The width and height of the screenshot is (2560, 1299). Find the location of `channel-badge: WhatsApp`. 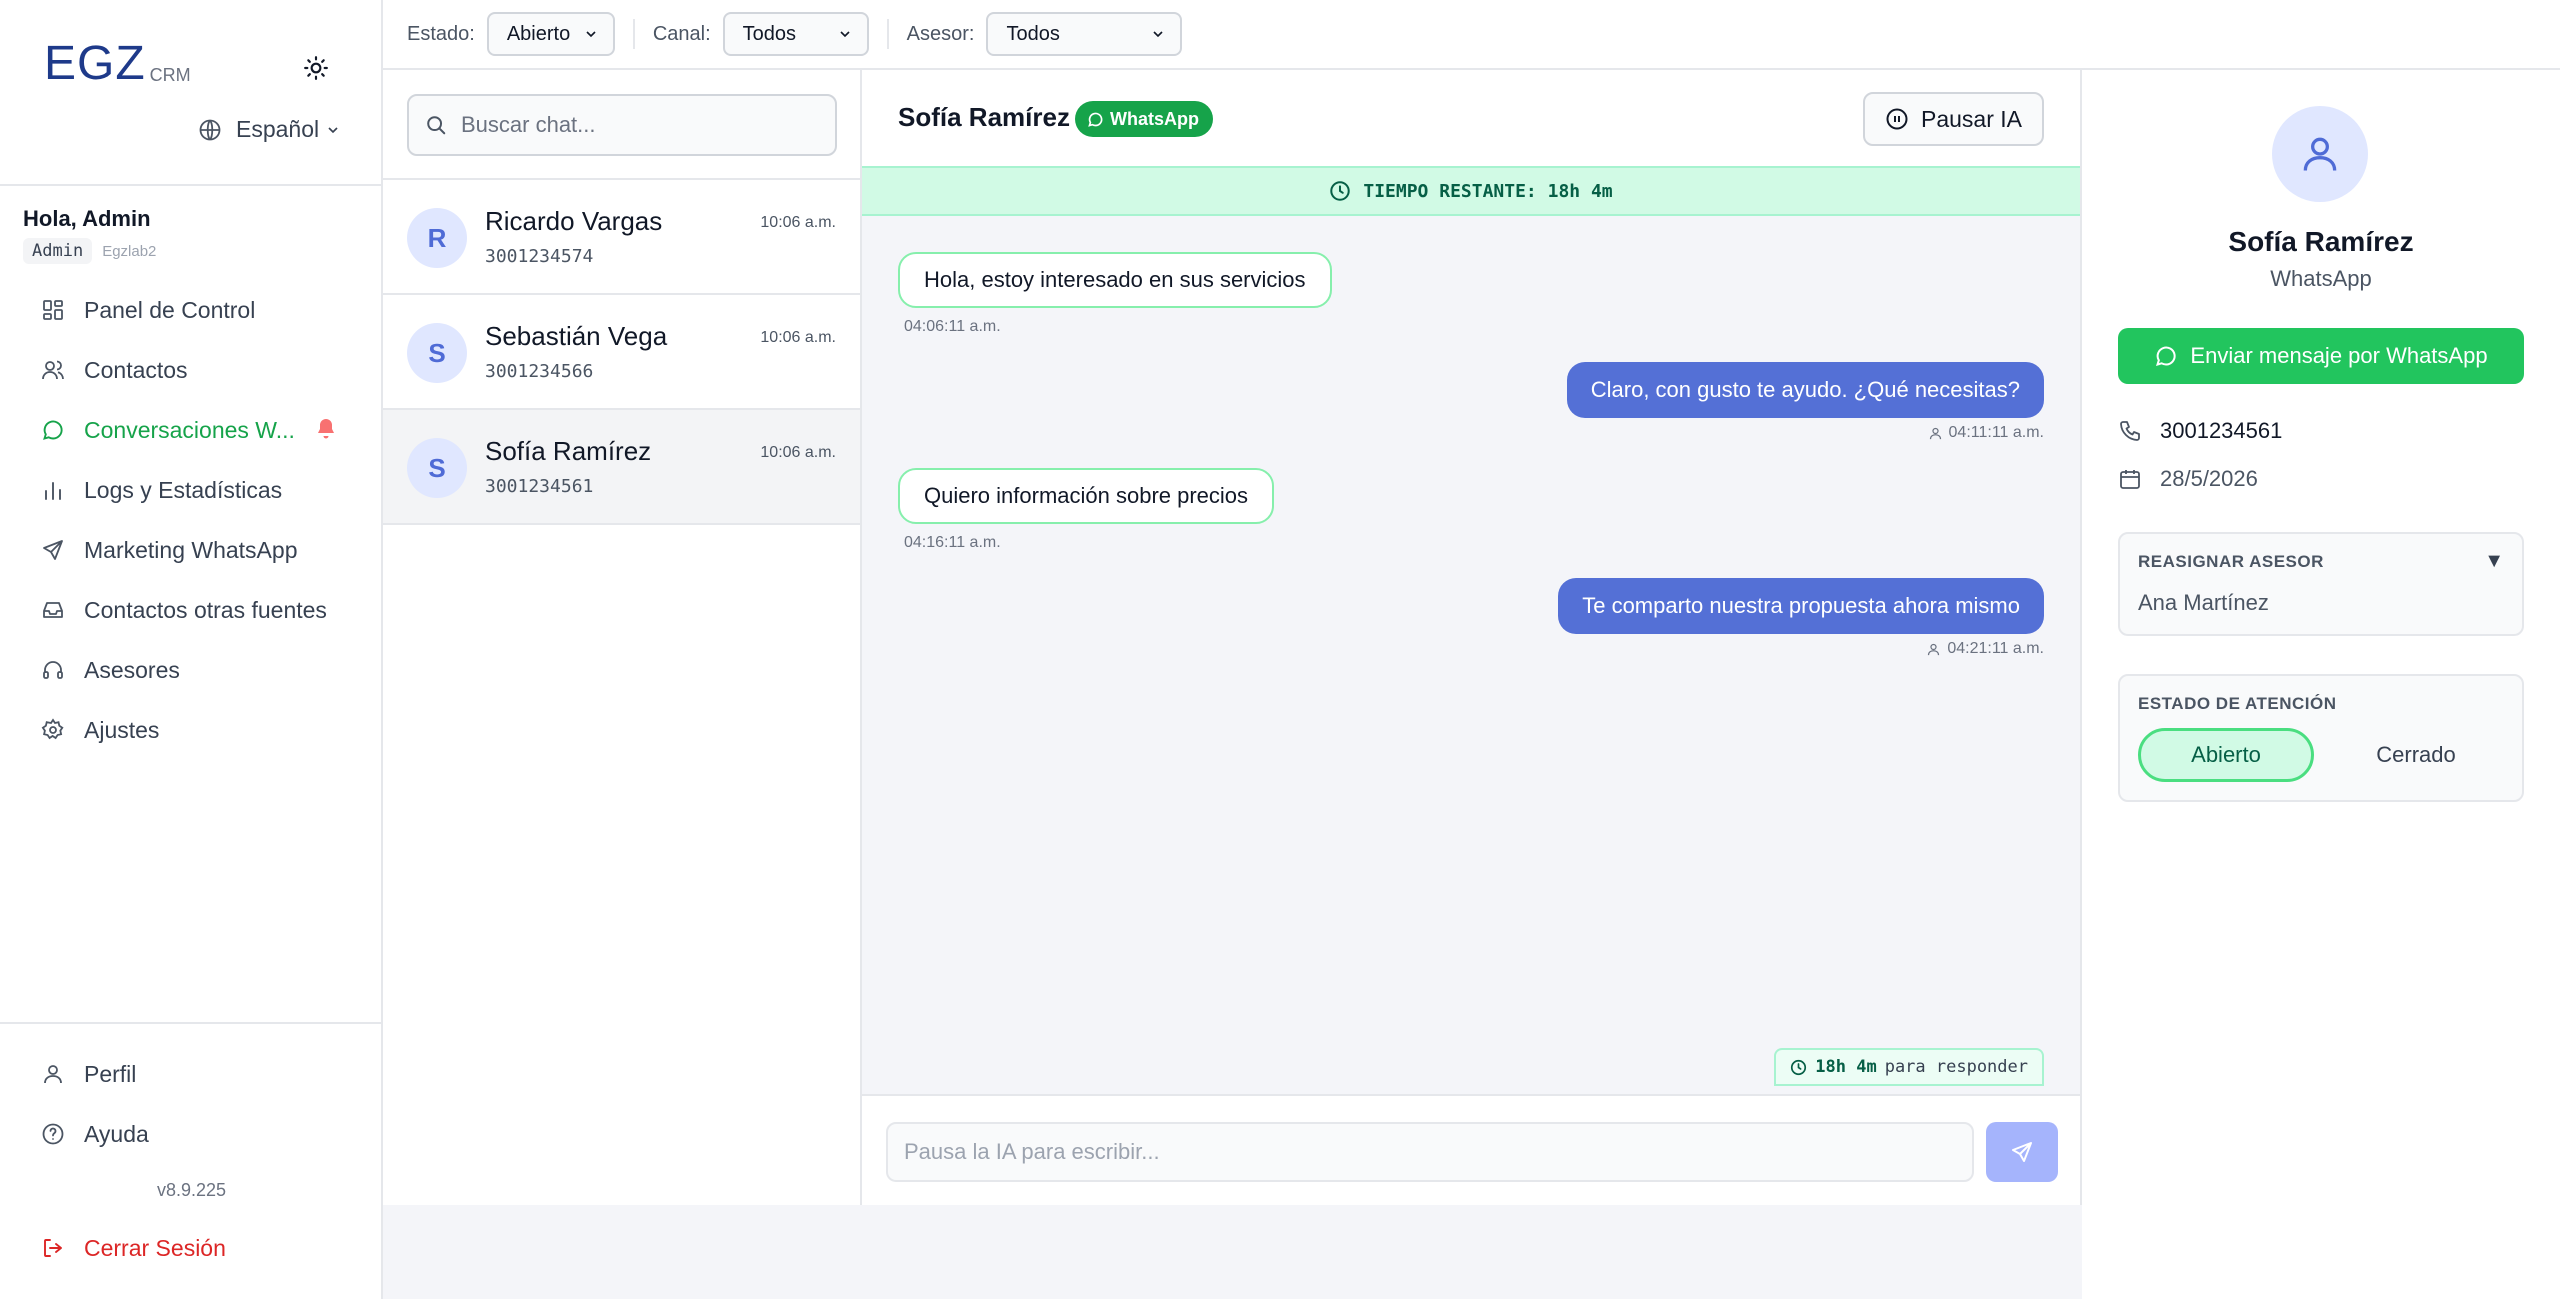

channel-badge: WhatsApp is located at coordinates (1144, 119).